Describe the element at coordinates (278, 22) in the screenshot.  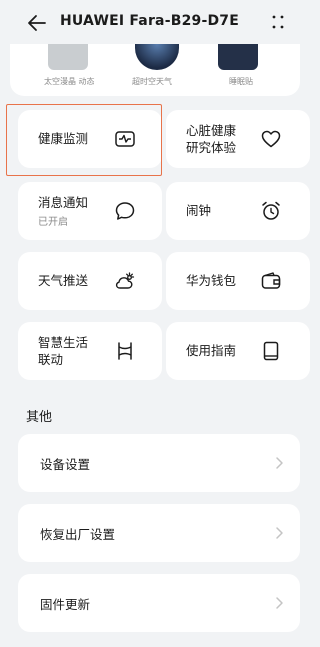
I see `more-options-icon` at that location.